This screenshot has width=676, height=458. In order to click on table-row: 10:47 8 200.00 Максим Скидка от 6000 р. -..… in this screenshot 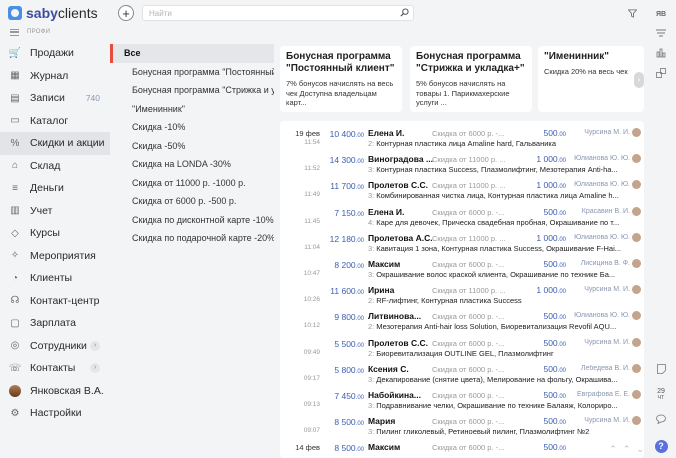, I will do `click(462, 269)`.